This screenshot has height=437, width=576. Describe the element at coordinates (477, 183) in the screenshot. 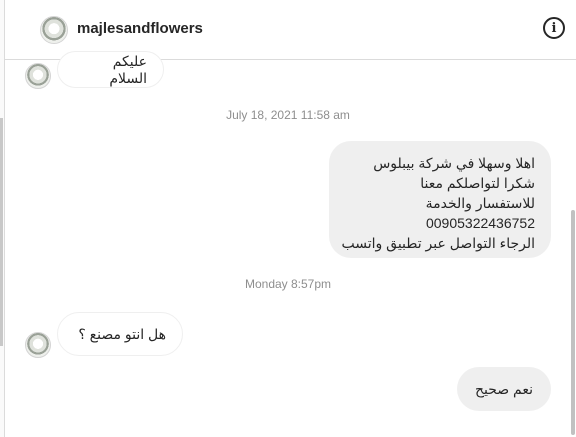

I see `message-line: شكرا لتواصلكم معنا` at that location.